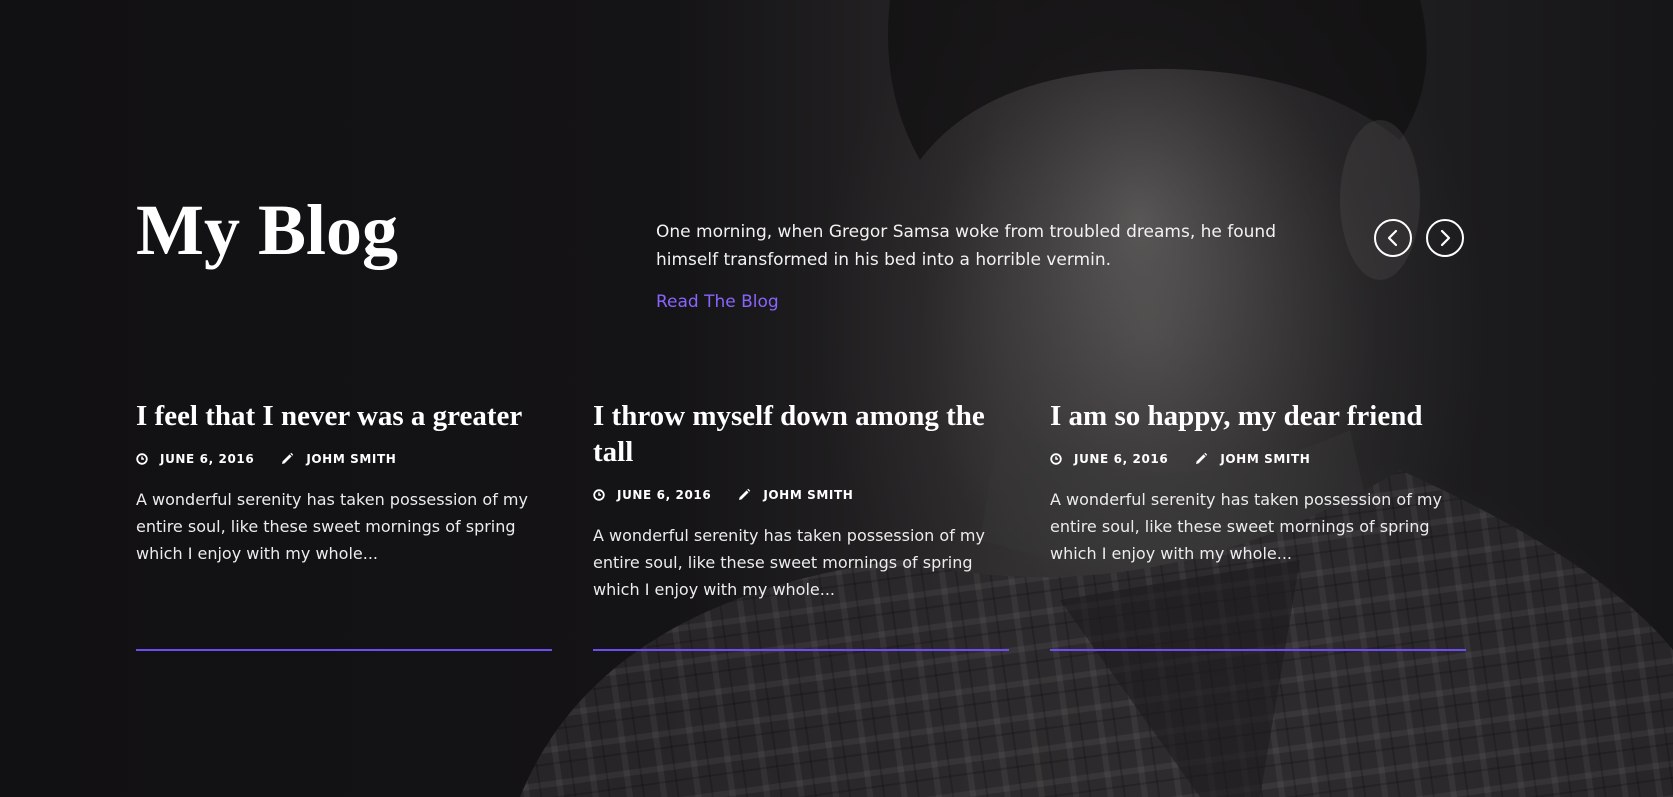  I want to click on carousel-next-button, so click(1445, 238).